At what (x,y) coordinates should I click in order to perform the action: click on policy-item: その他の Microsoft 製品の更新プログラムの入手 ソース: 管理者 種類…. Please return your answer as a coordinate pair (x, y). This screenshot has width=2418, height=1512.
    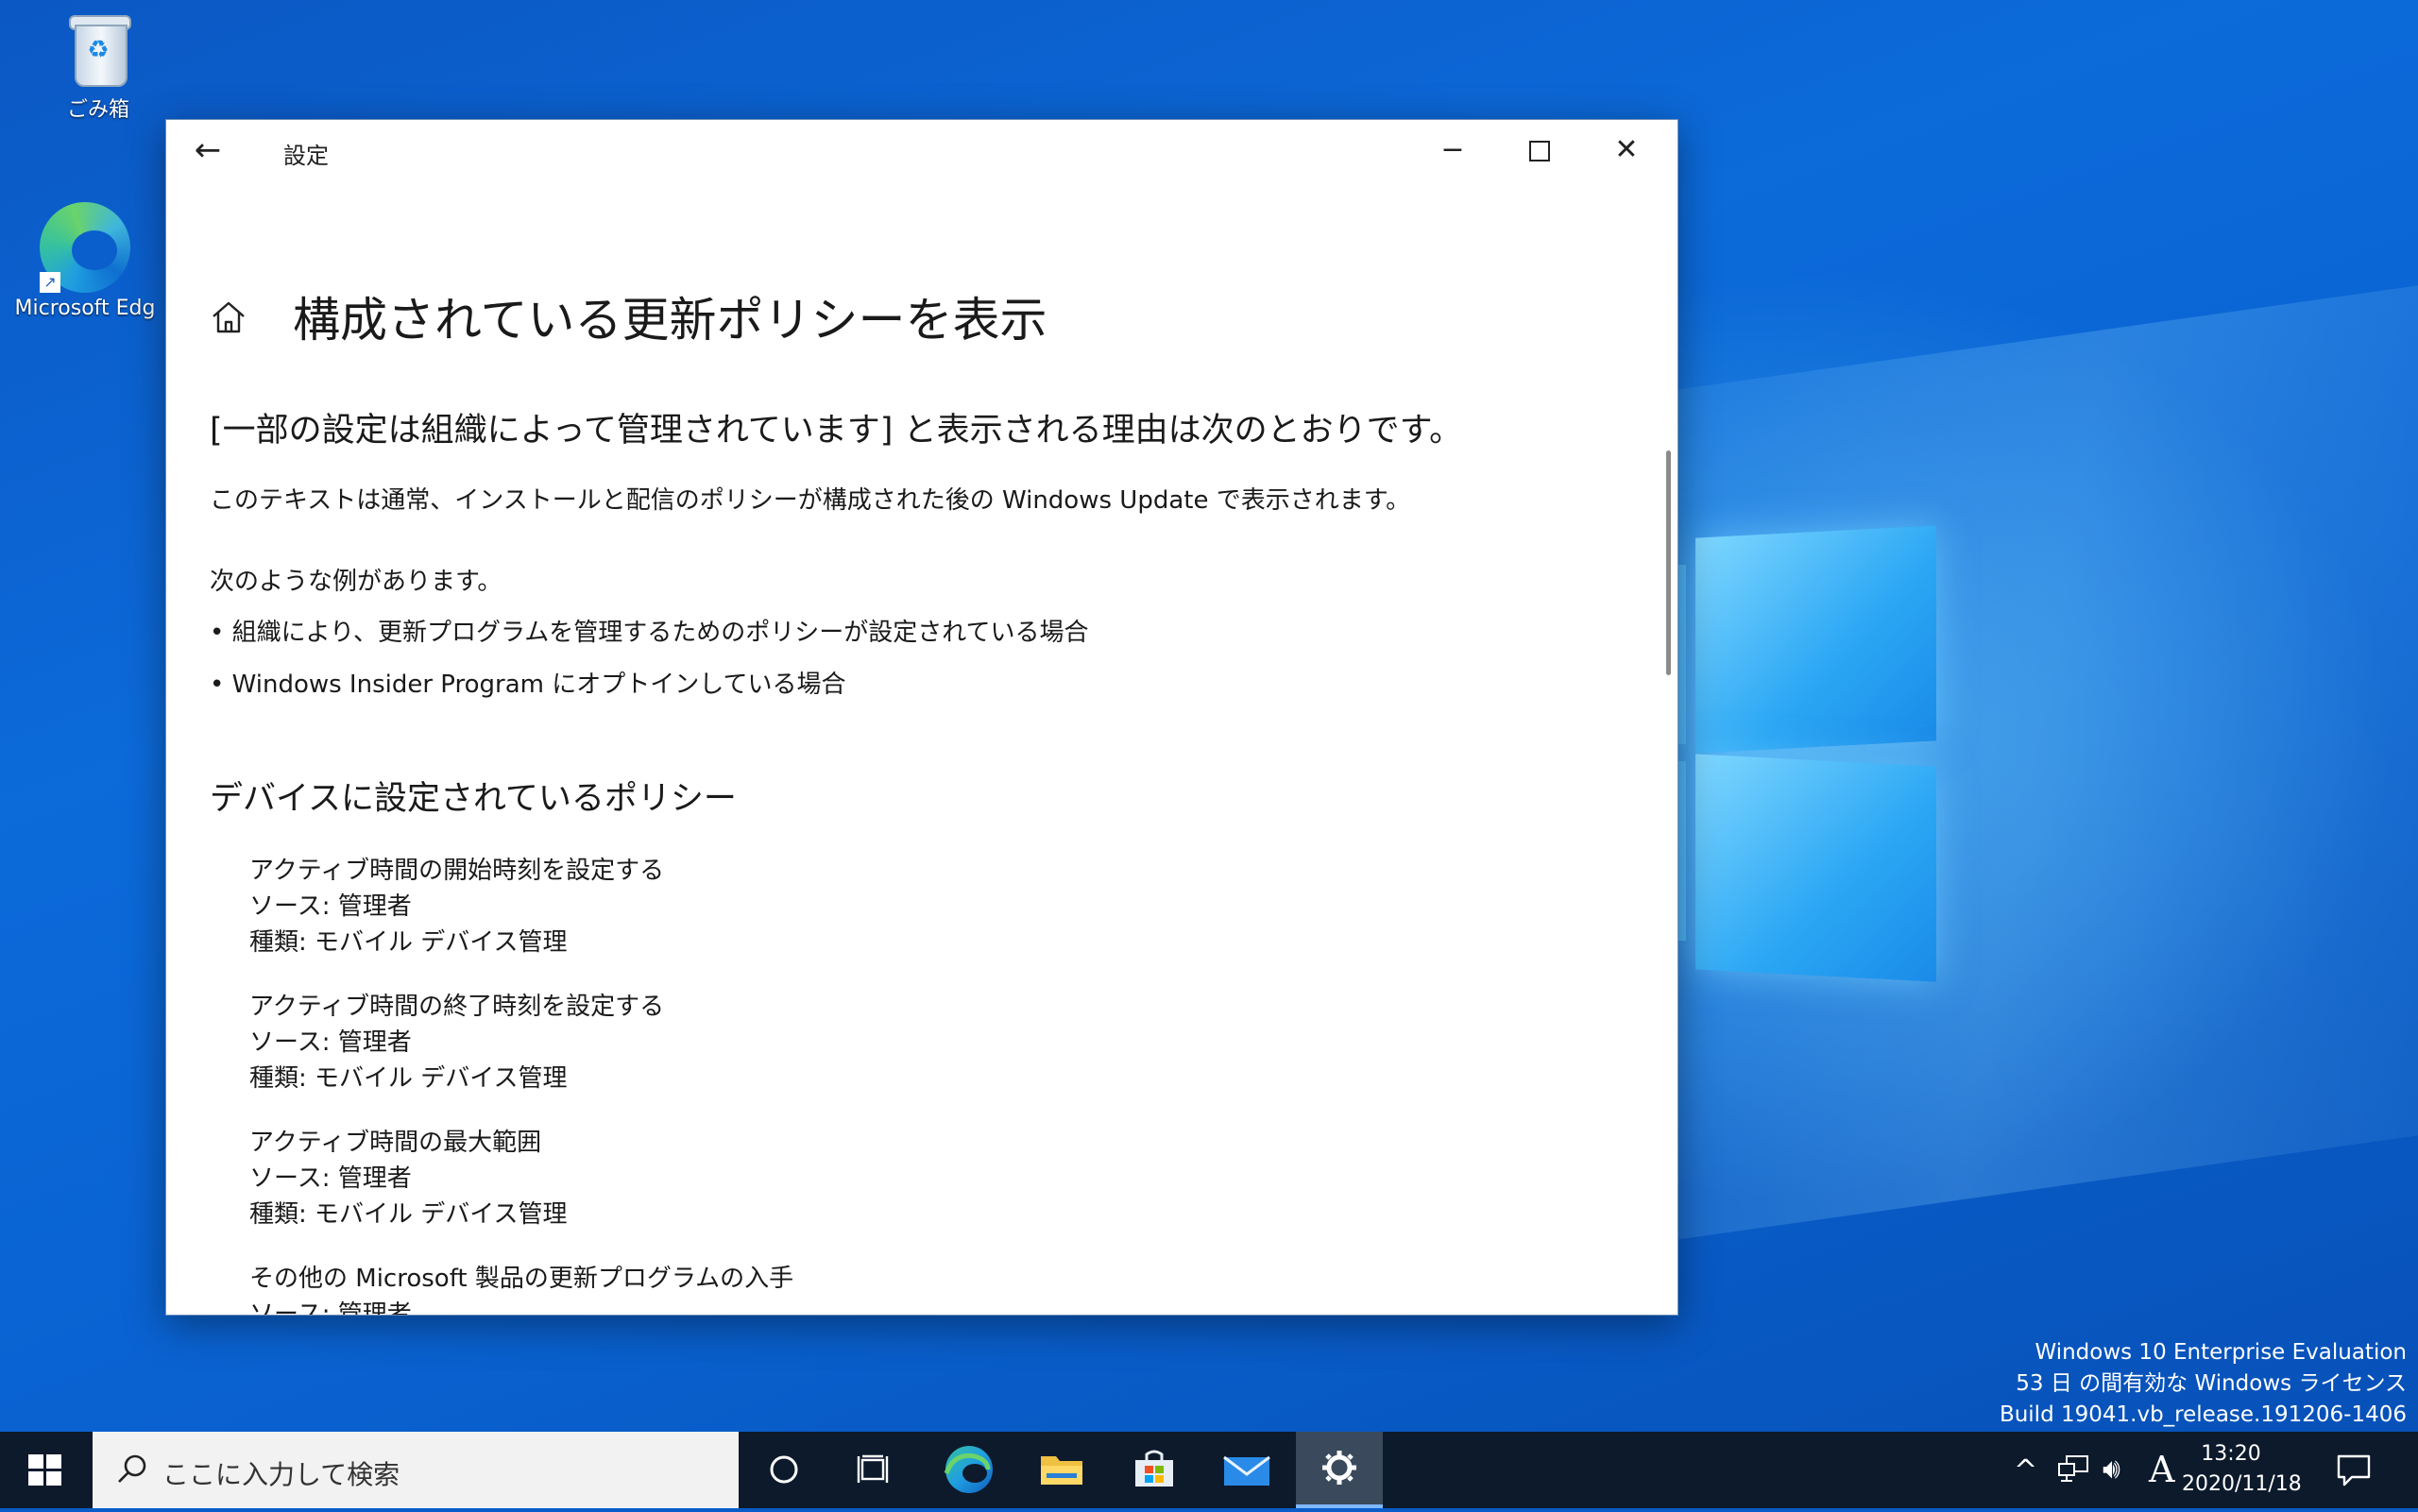
    Looking at the image, I should click on (522, 1289).